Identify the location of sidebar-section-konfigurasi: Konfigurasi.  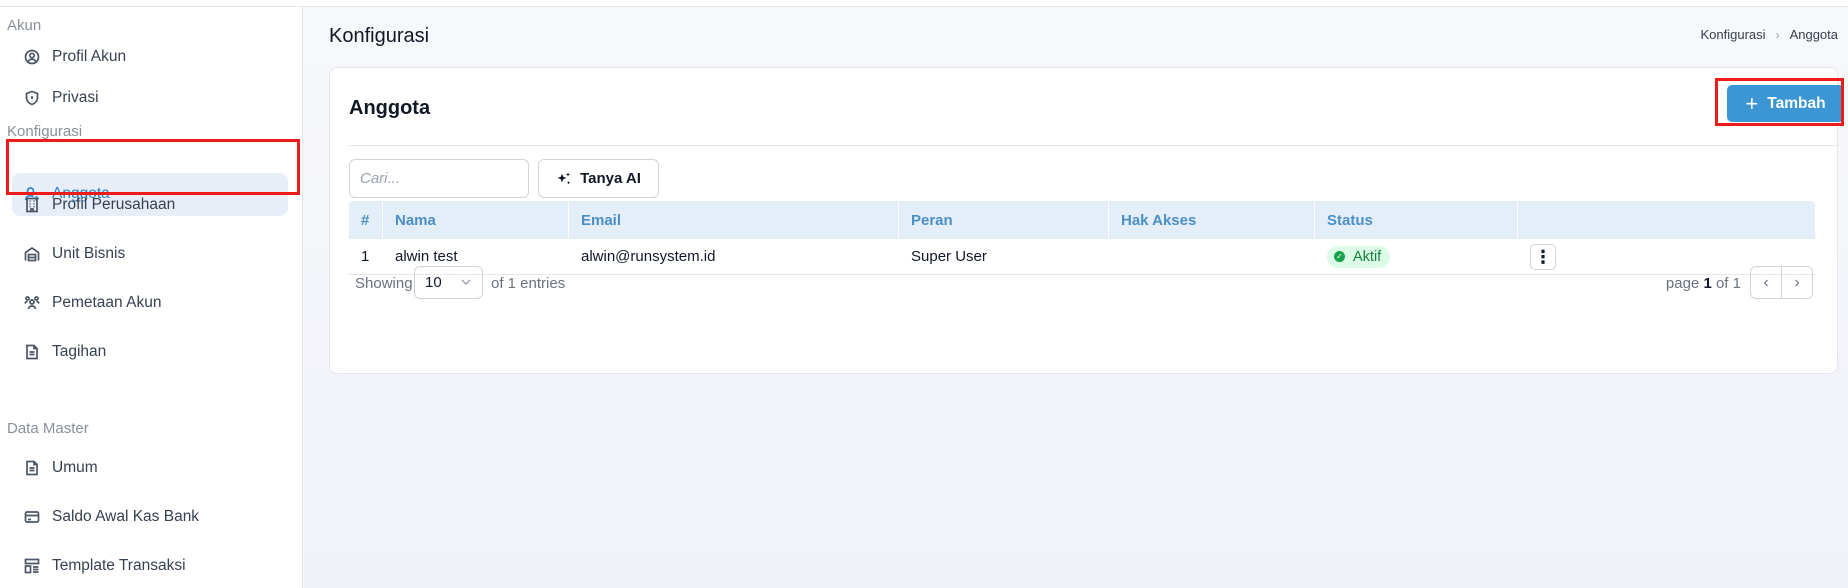
(45, 131).